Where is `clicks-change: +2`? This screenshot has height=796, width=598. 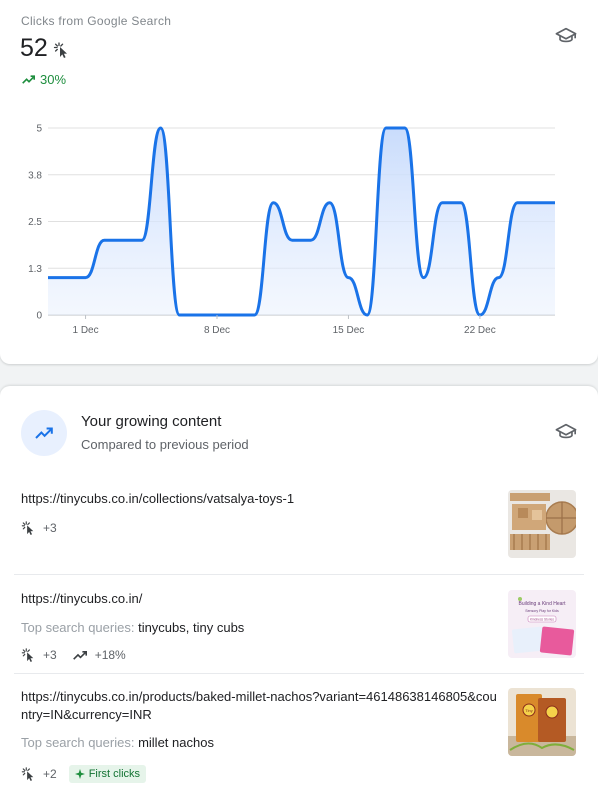 clicks-change: +2 is located at coordinates (50, 774).